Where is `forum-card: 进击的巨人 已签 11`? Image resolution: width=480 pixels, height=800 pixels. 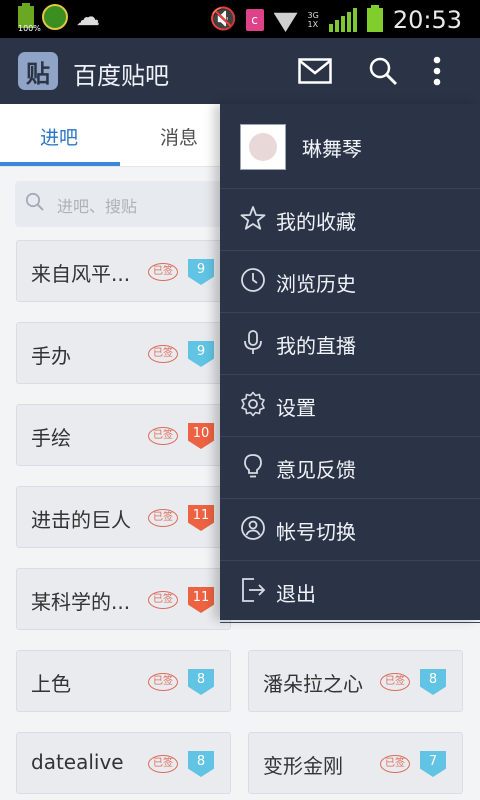
forum-card: 进击的巨人 已签 11 is located at coordinates (123, 517).